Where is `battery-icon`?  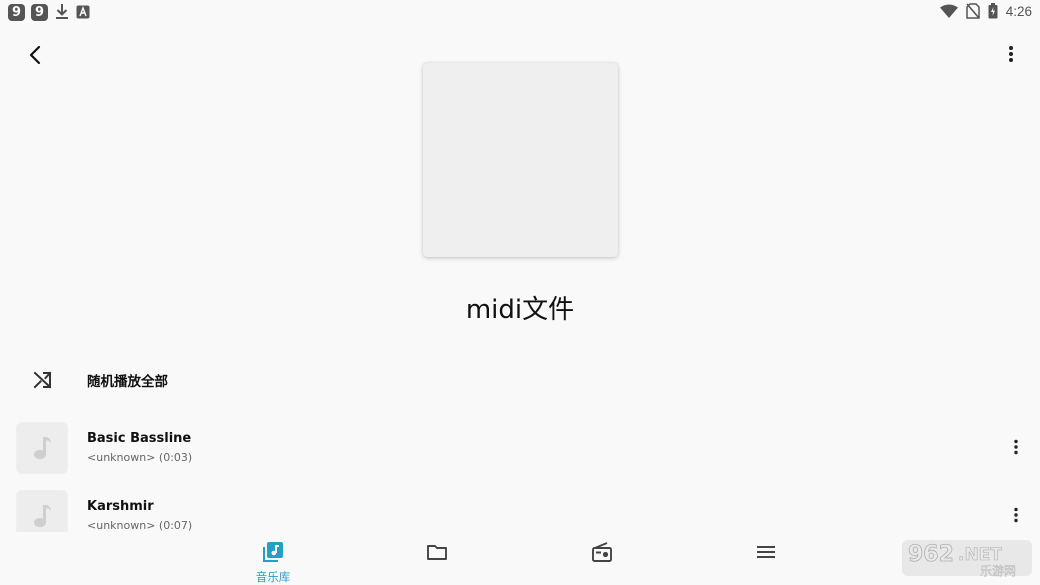 battery-icon is located at coordinates (993, 11).